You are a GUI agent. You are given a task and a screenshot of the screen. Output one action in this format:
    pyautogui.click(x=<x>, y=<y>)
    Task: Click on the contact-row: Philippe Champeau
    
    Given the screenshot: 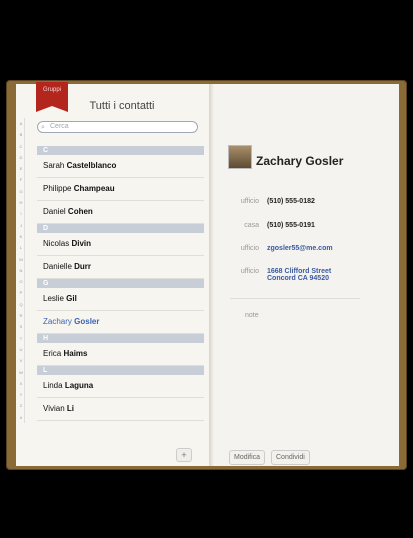 What is the action you would take?
    pyautogui.click(x=120, y=189)
    